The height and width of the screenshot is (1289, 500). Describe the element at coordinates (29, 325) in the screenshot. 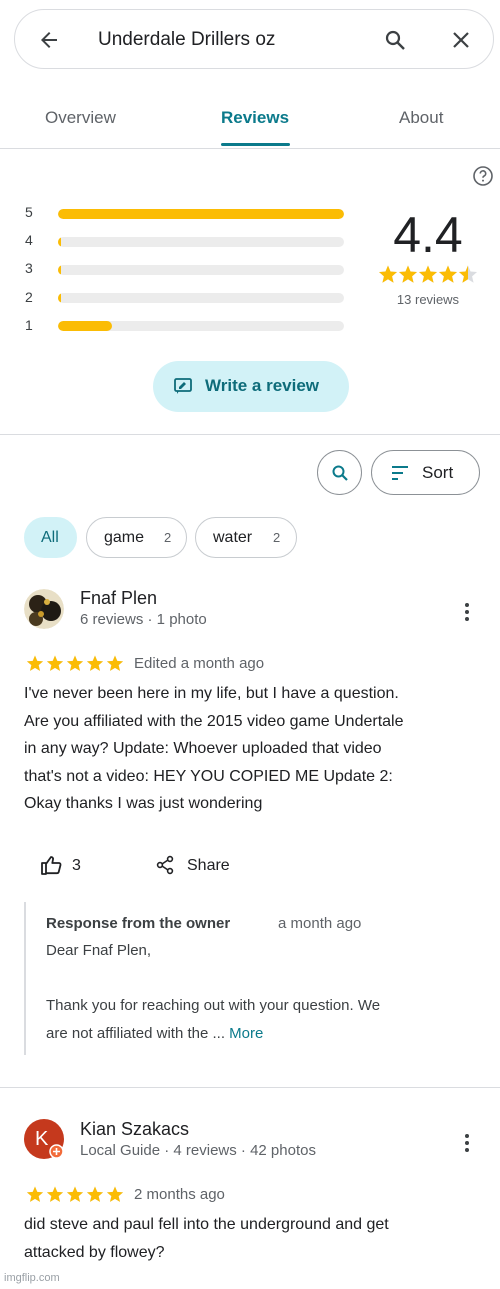

I see `bar-label-1: 1` at that location.